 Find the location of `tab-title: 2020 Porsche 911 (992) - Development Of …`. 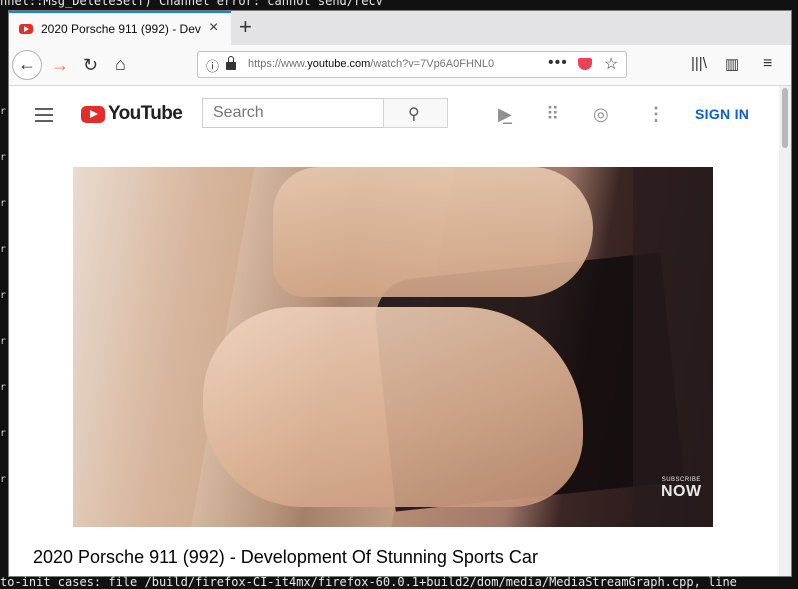

tab-title: 2020 Porsche 911 (992) - Development Of … is located at coordinates (121, 29).